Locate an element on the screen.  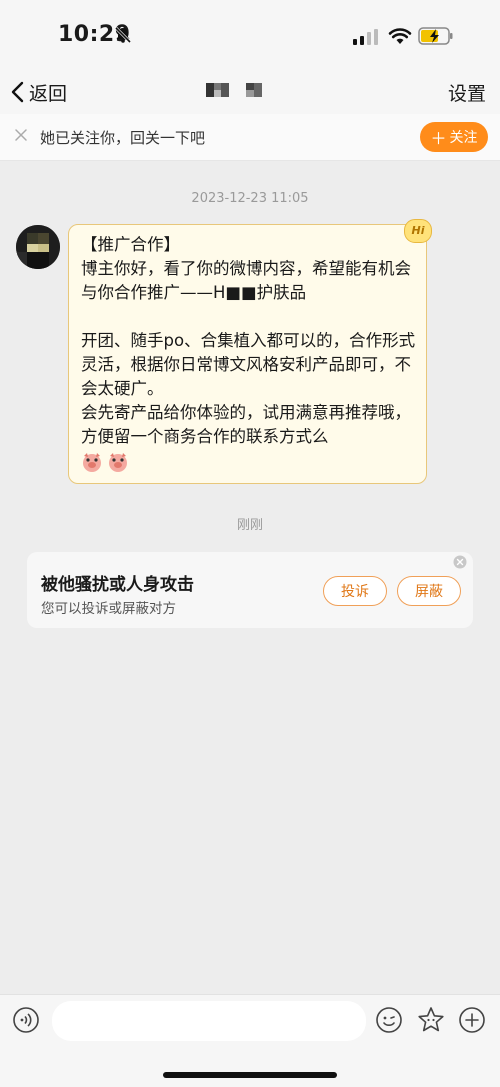
follow-button: ＋ 关注 is located at coordinates (454, 137).